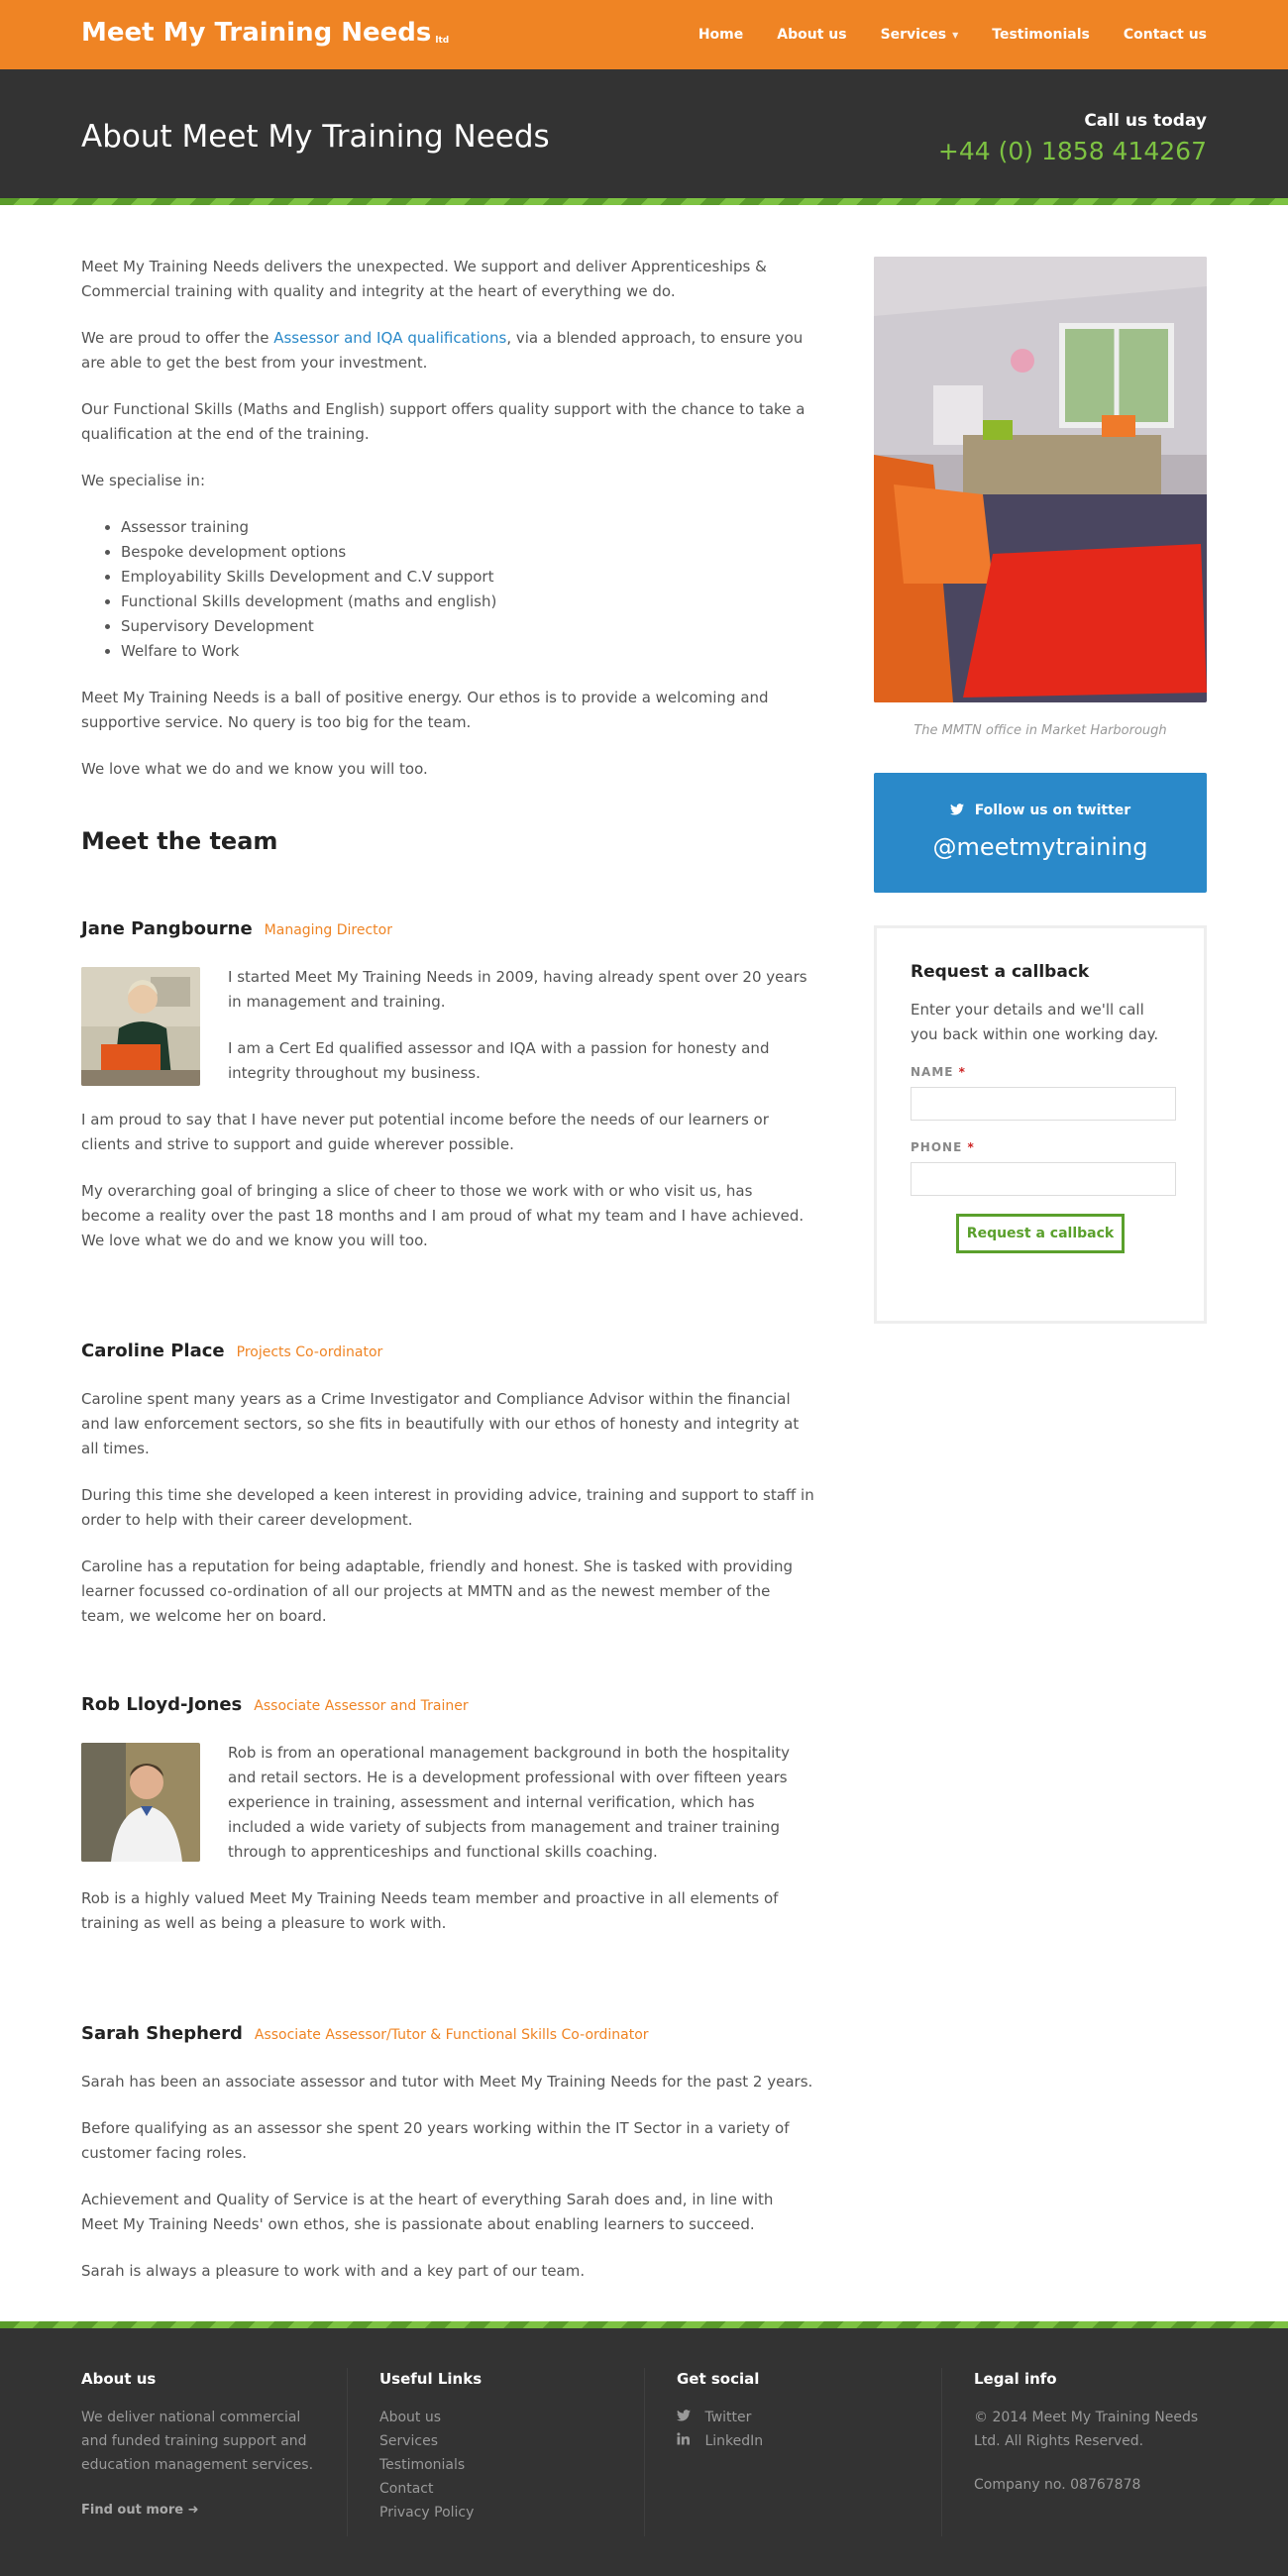 The width and height of the screenshot is (1288, 2576). I want to click on chevron-down-icon: ▼, so click(955, 35).